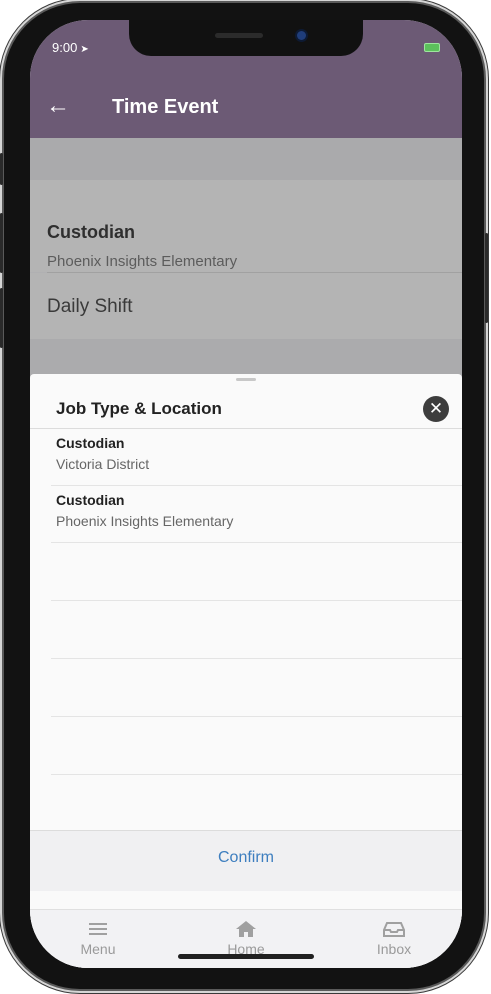 This screenshot has height=994, width=491. What do you see at coordinates (139, 408) in the screenshot?
I see `sheet-title: Job Type & Location` at bounding box center [139, 408].